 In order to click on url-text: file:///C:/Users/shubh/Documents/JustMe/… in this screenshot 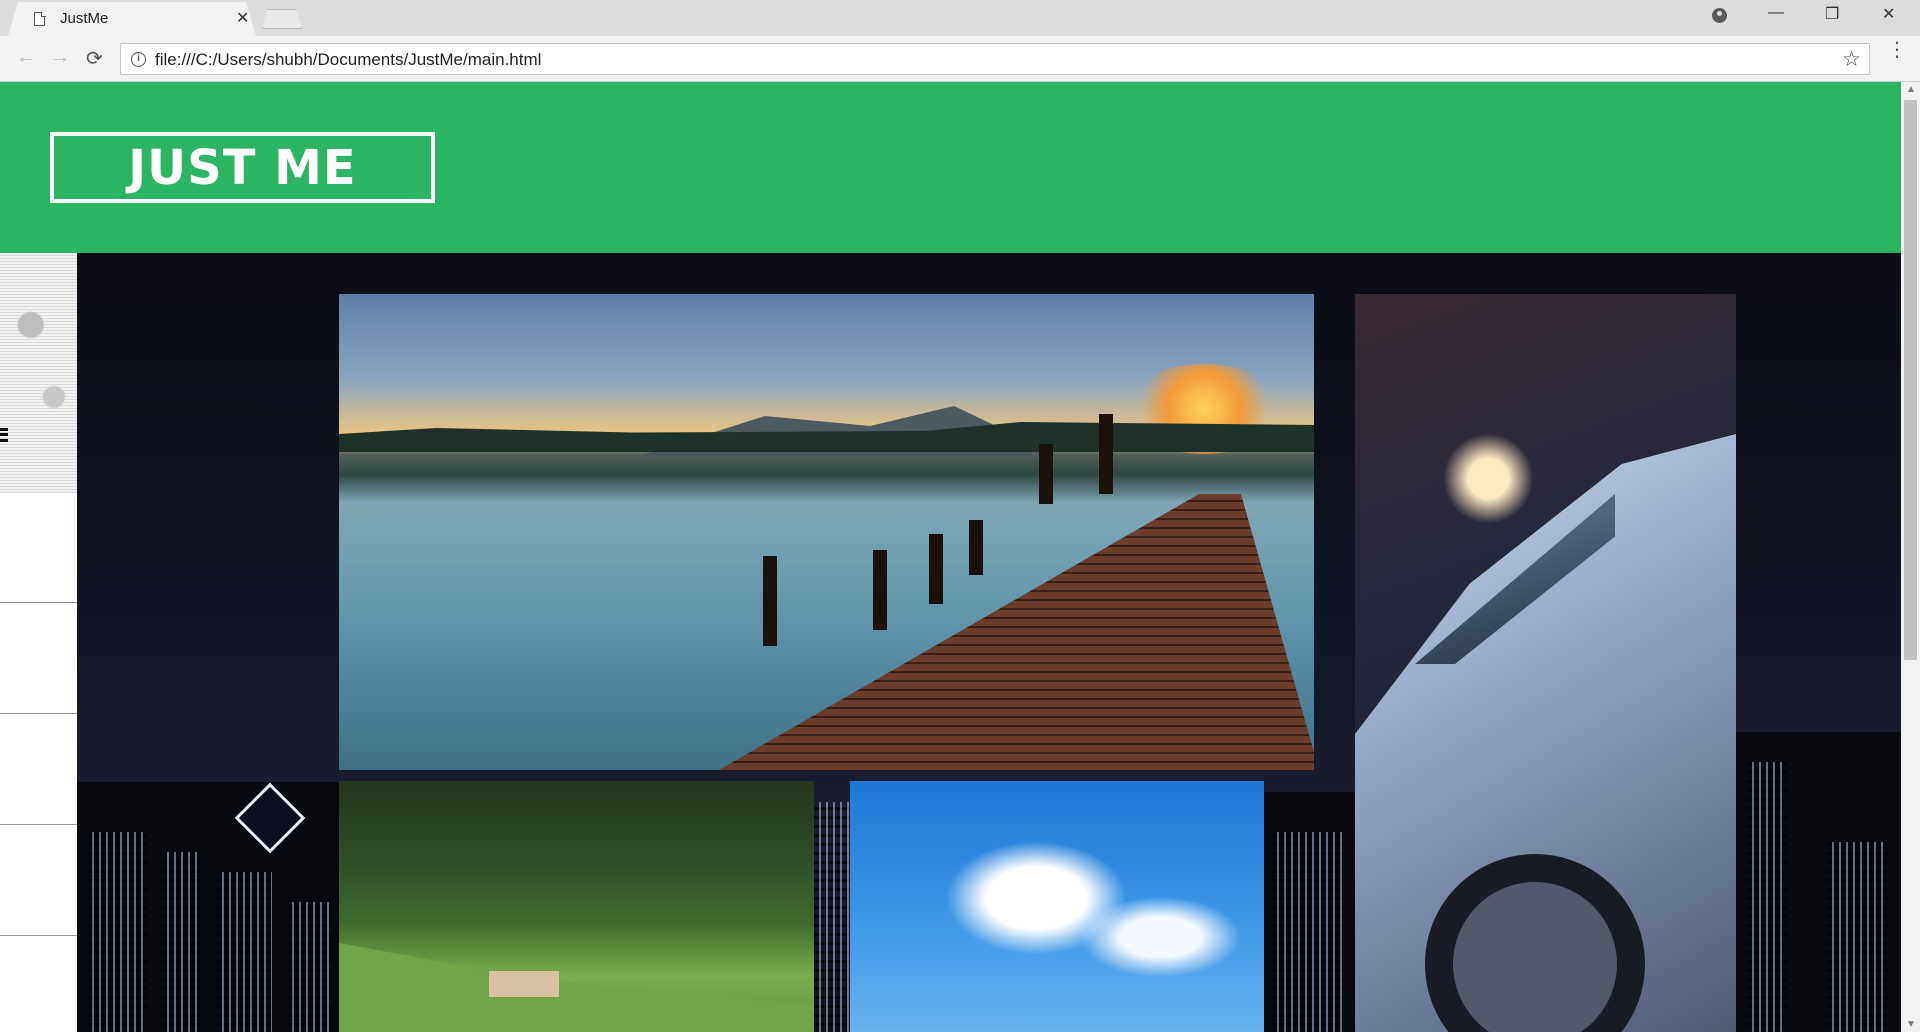, I will do `click(348, 60)`.